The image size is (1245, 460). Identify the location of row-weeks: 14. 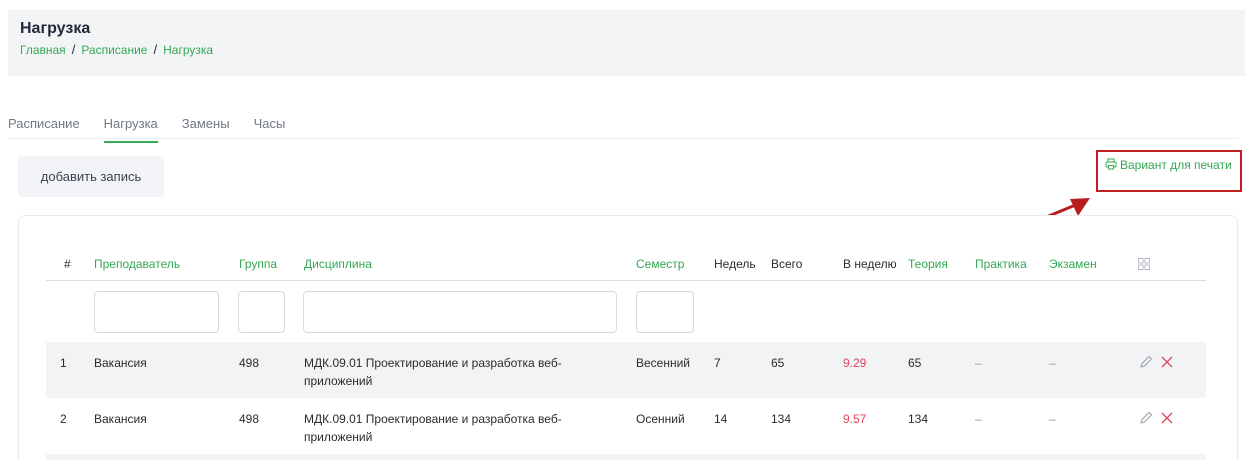
(721, 419).